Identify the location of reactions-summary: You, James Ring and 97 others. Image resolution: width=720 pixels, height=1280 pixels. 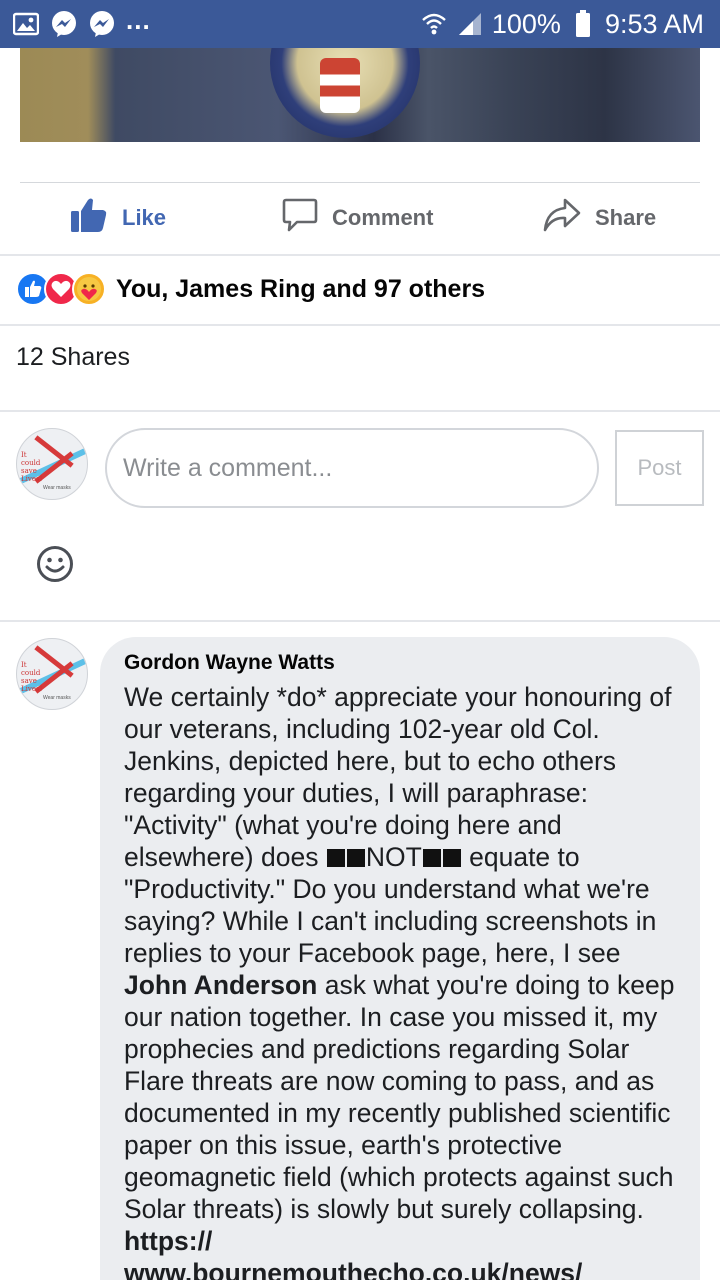
(250, 289).